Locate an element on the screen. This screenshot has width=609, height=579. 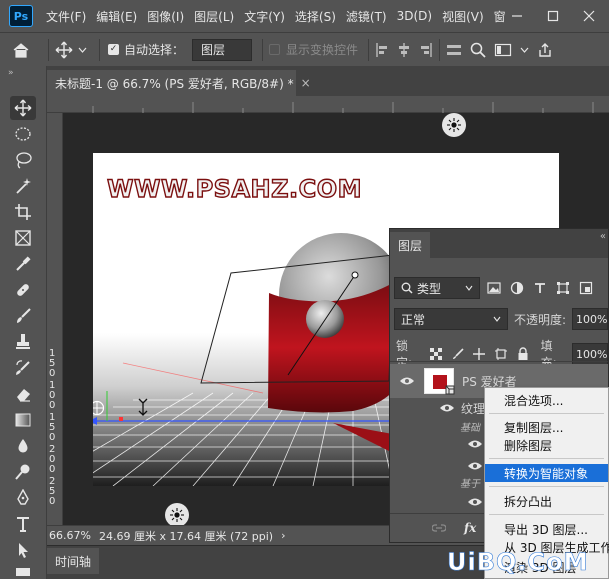
menu-select: 选择(S) is located at coordinates (315, 16).